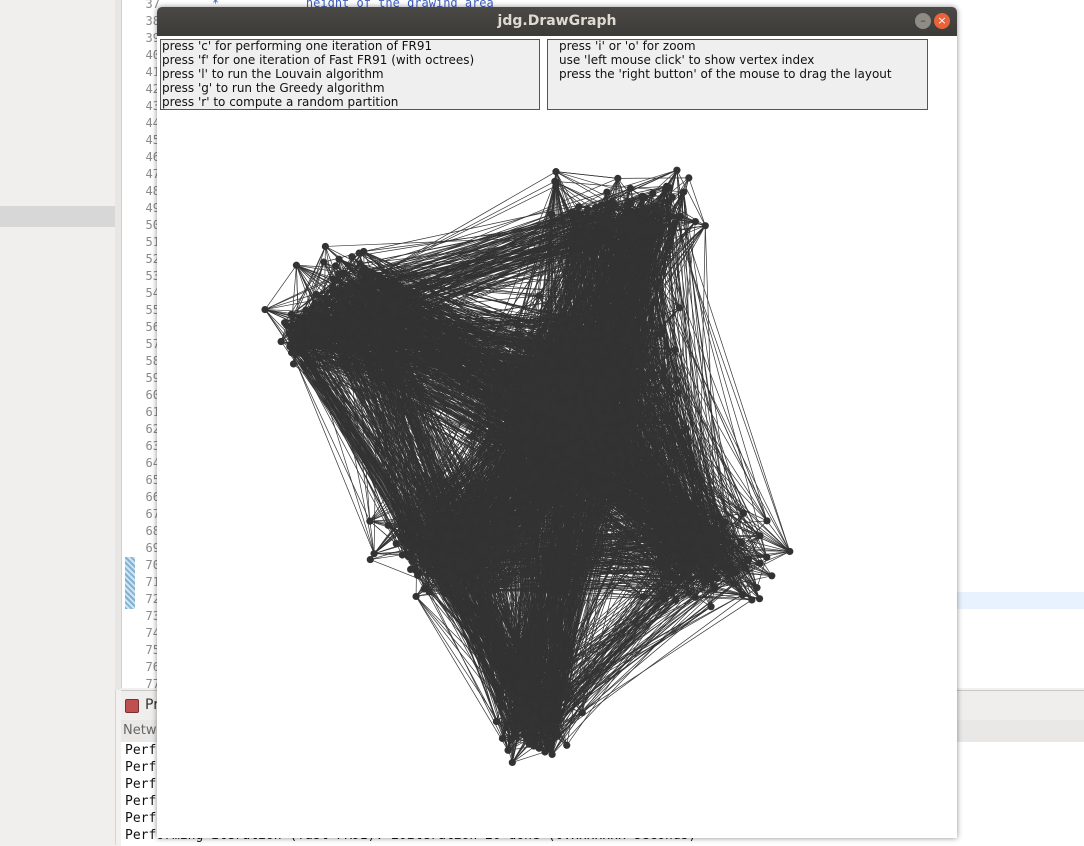  I want to click on line-number: 40, so click(141, 55).